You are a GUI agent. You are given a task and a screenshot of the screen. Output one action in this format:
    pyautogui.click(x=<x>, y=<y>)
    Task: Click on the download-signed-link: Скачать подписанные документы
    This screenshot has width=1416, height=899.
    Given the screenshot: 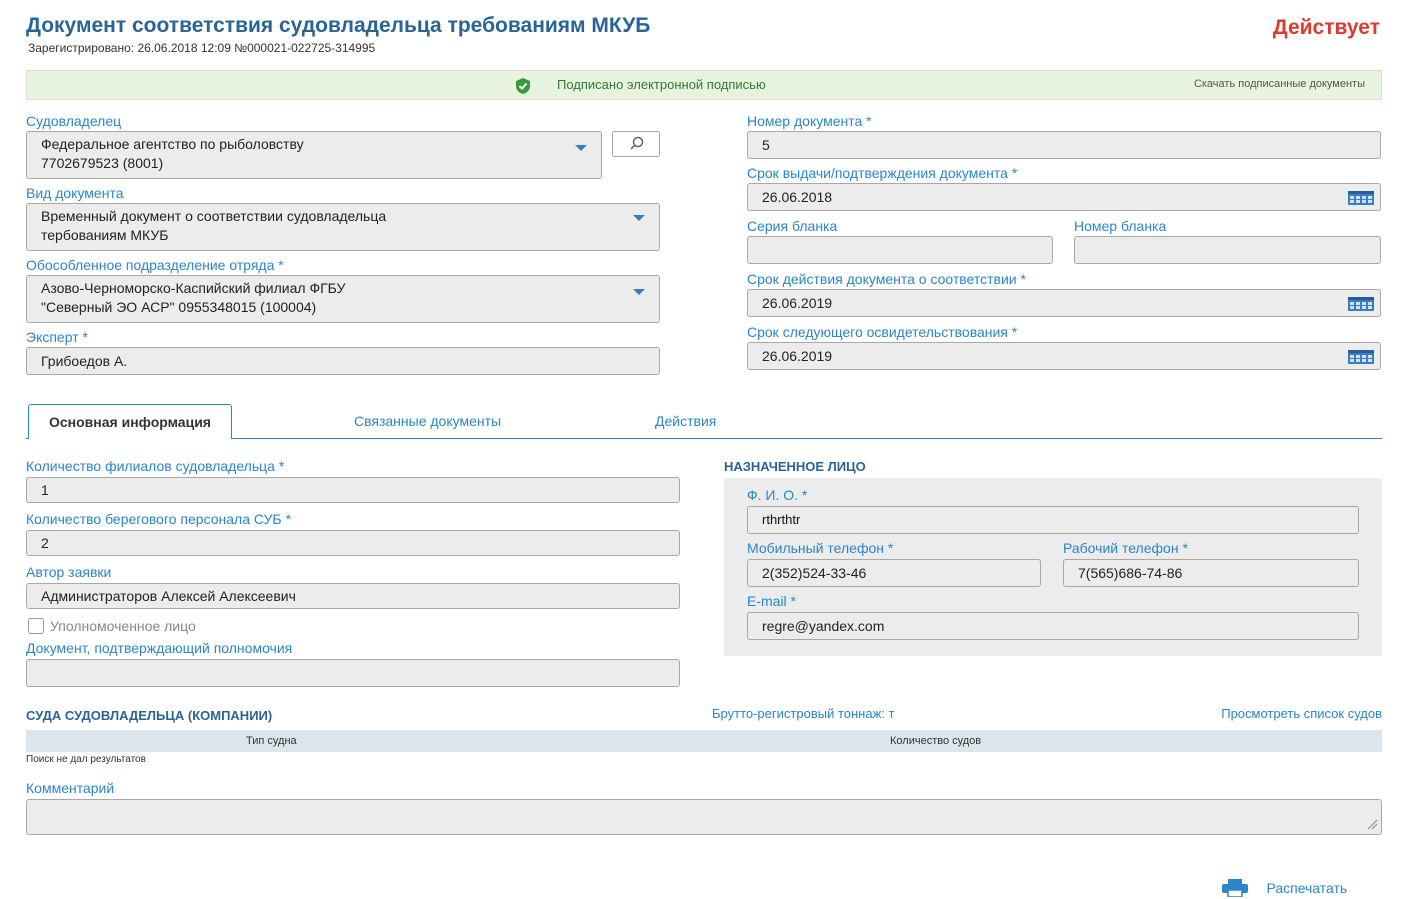 What is the action you would take?
    pyautogui.click(x=1279, y=84)
    